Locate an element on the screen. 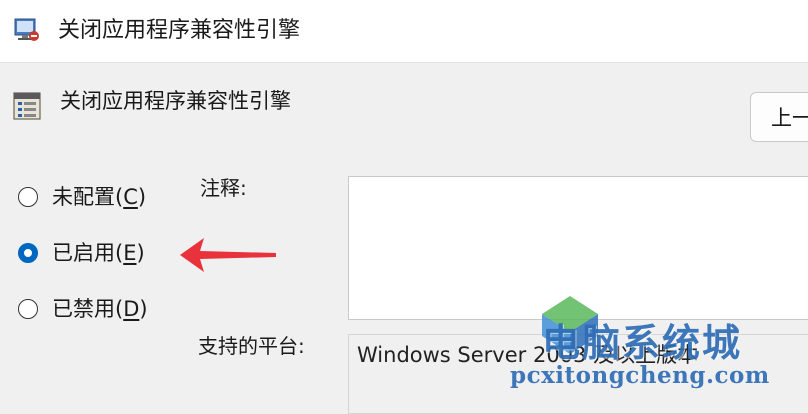 This screenshot has width=808, height=414. previous-setting-button: 上一 is located at coordinates (779, 117).